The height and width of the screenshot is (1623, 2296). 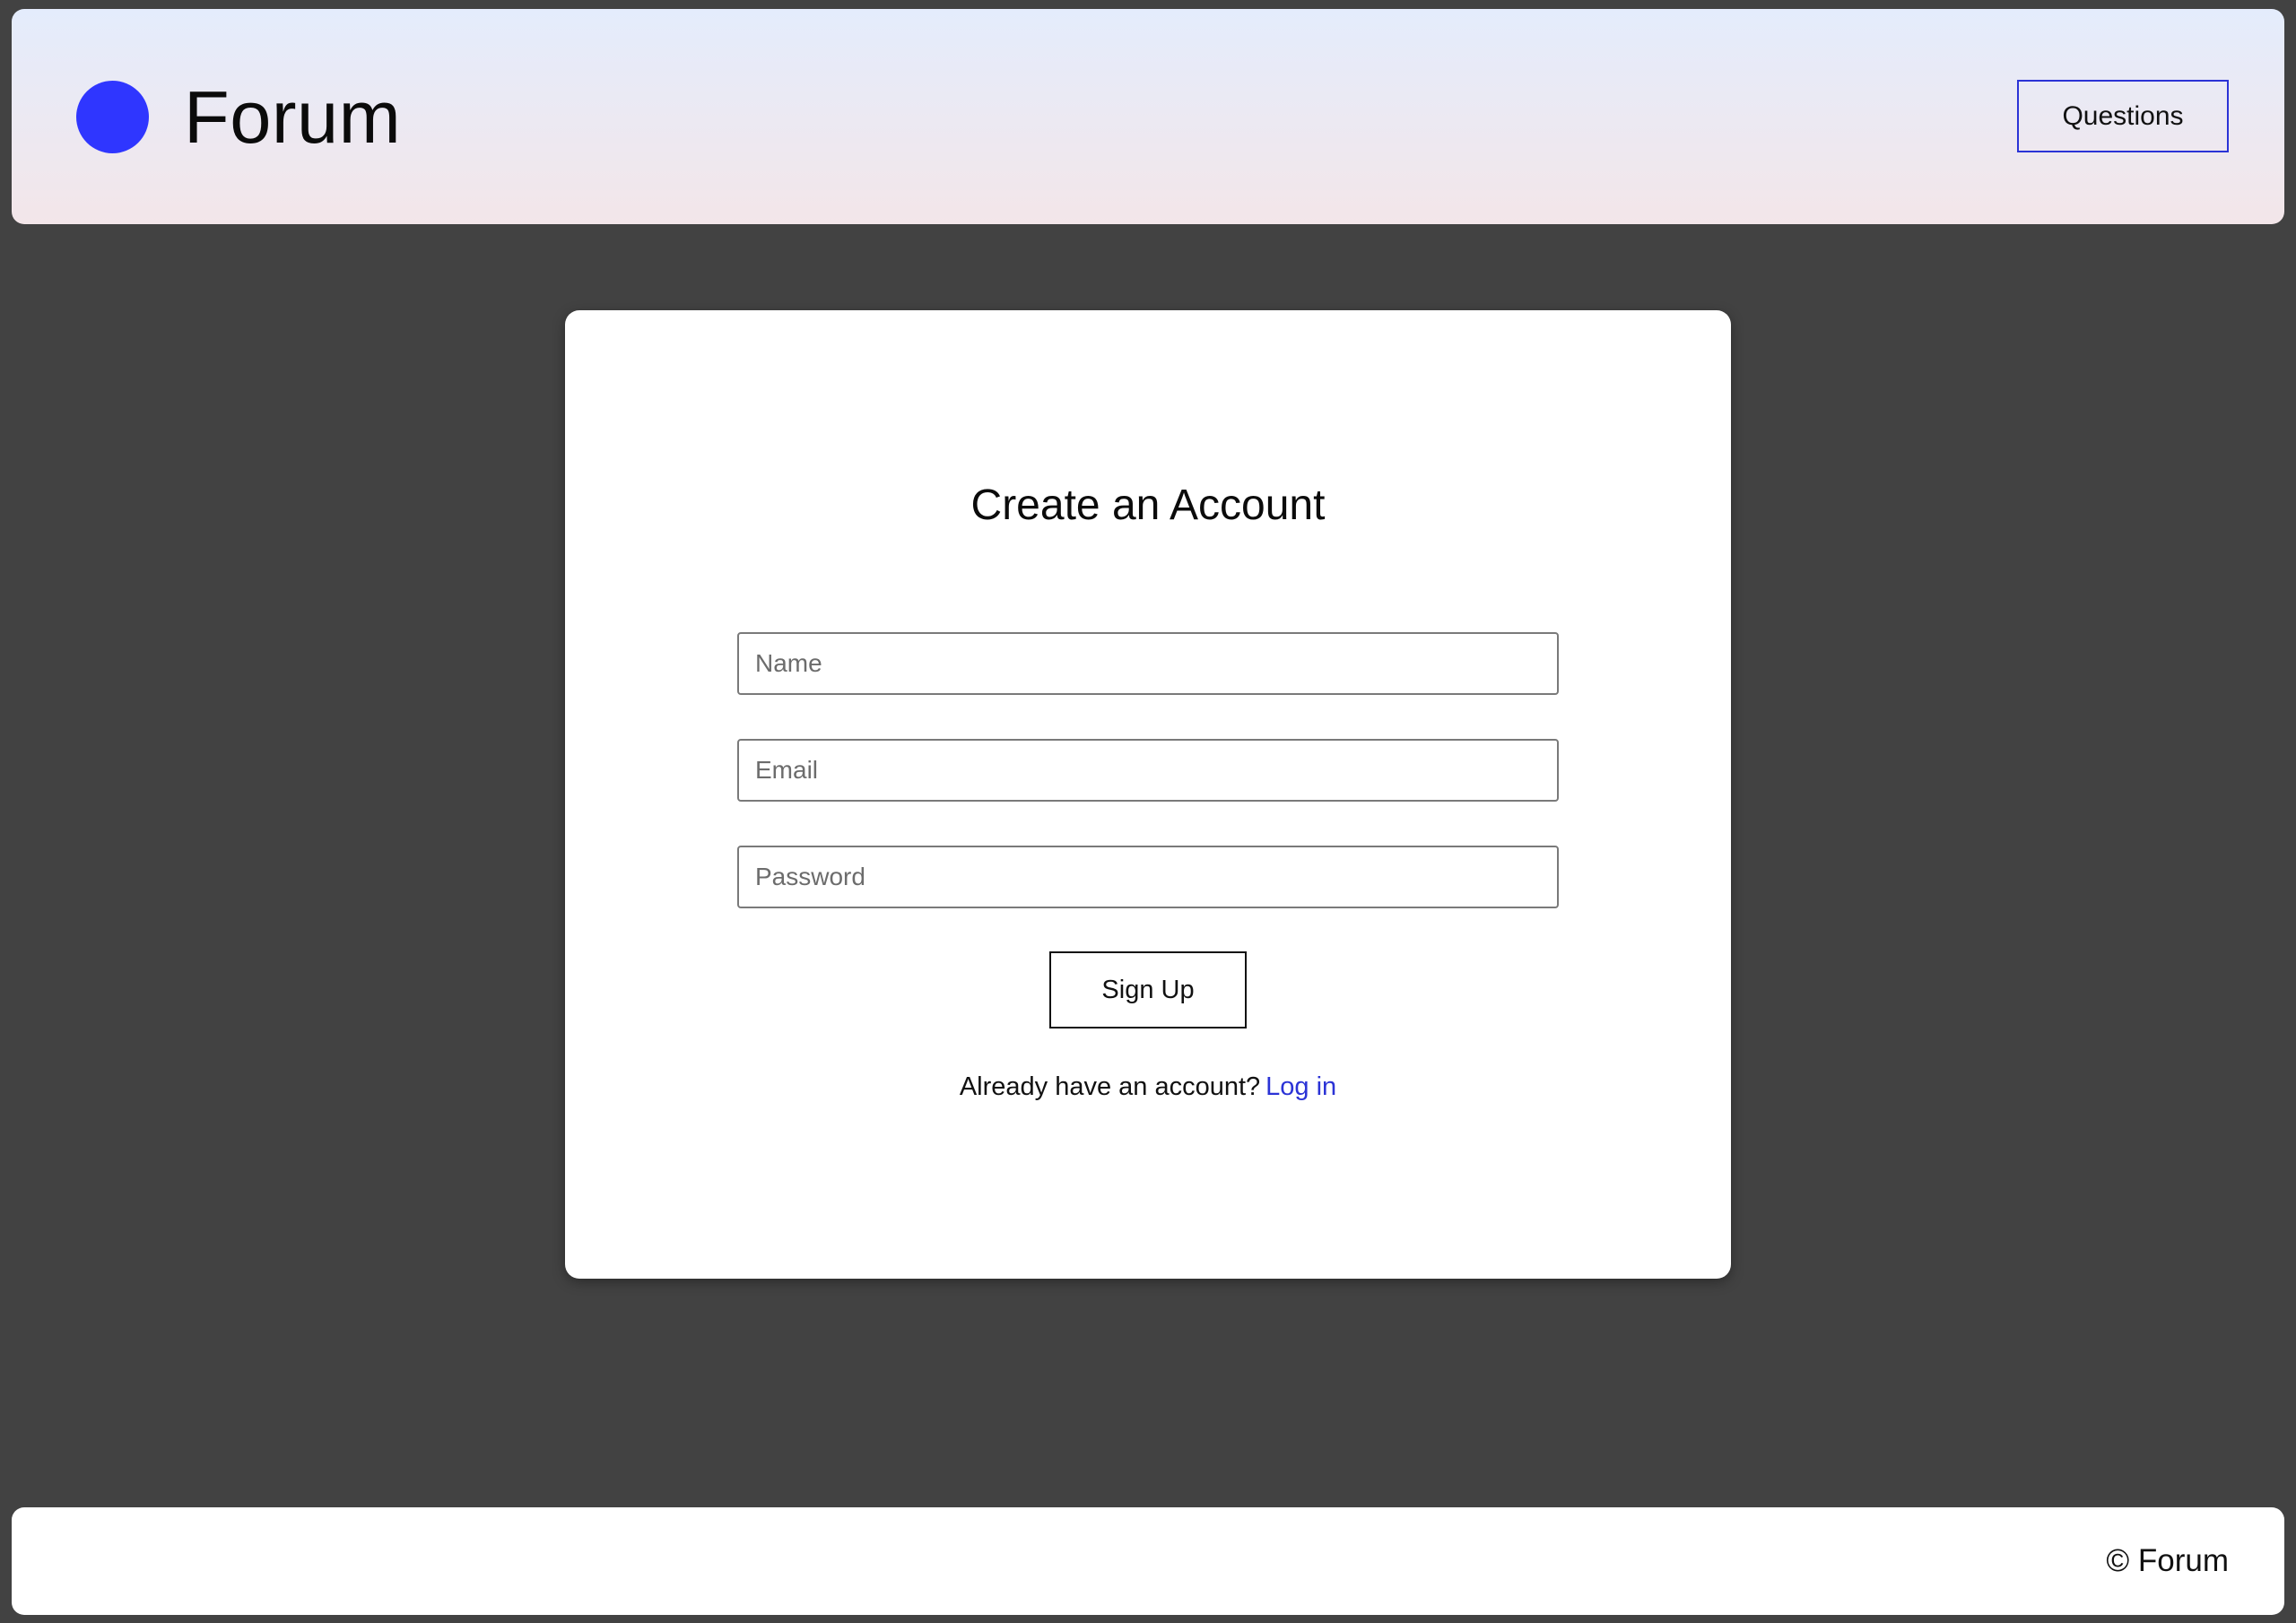 I want to click on logo-circle-icon, so click(x=112, y=117).